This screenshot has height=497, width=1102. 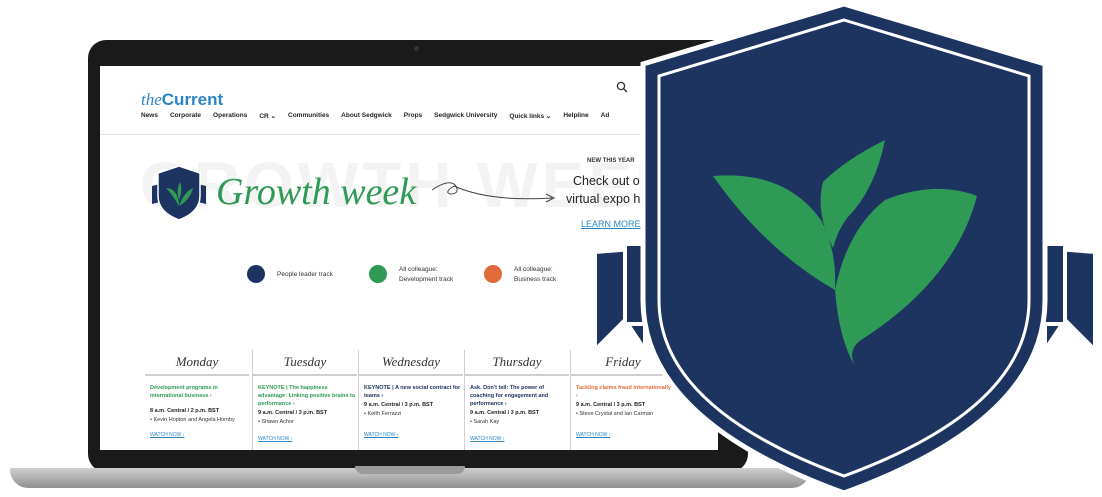 I want to click on legend-dot-people-leader, so click(x=256, y=274).